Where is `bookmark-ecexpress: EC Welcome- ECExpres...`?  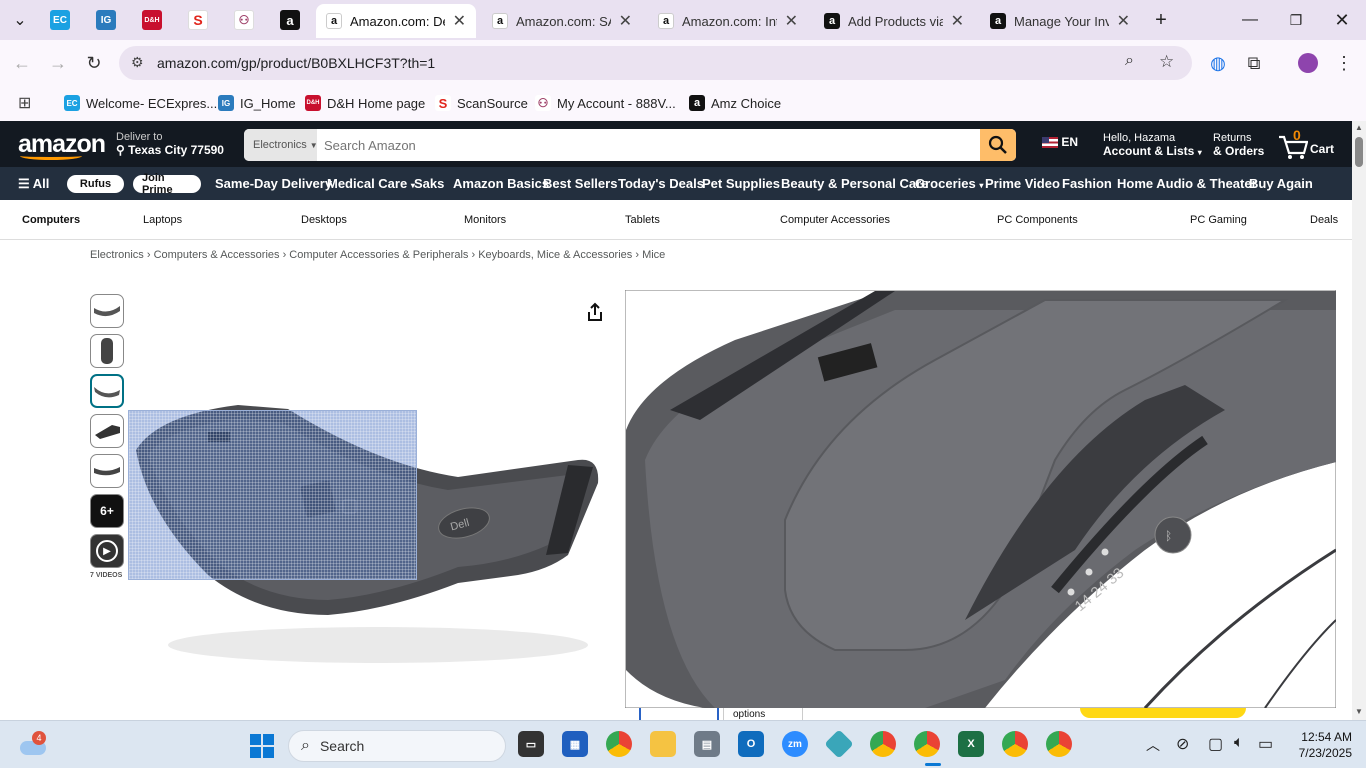 bookmark-ecexpress: EC Welcome- ECExpres... is located at coordinates (140, 103).